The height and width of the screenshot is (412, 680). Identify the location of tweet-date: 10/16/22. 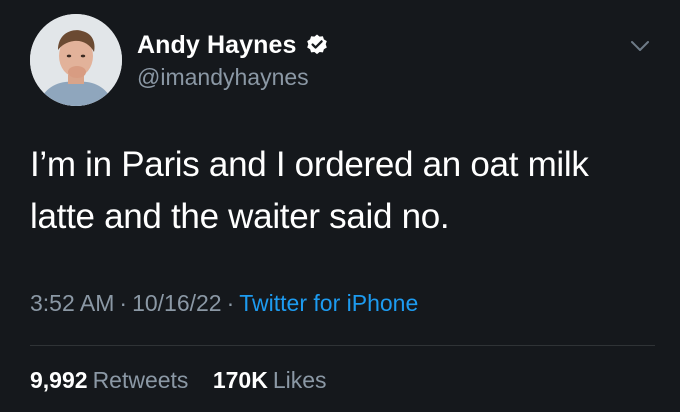
(177, 303).